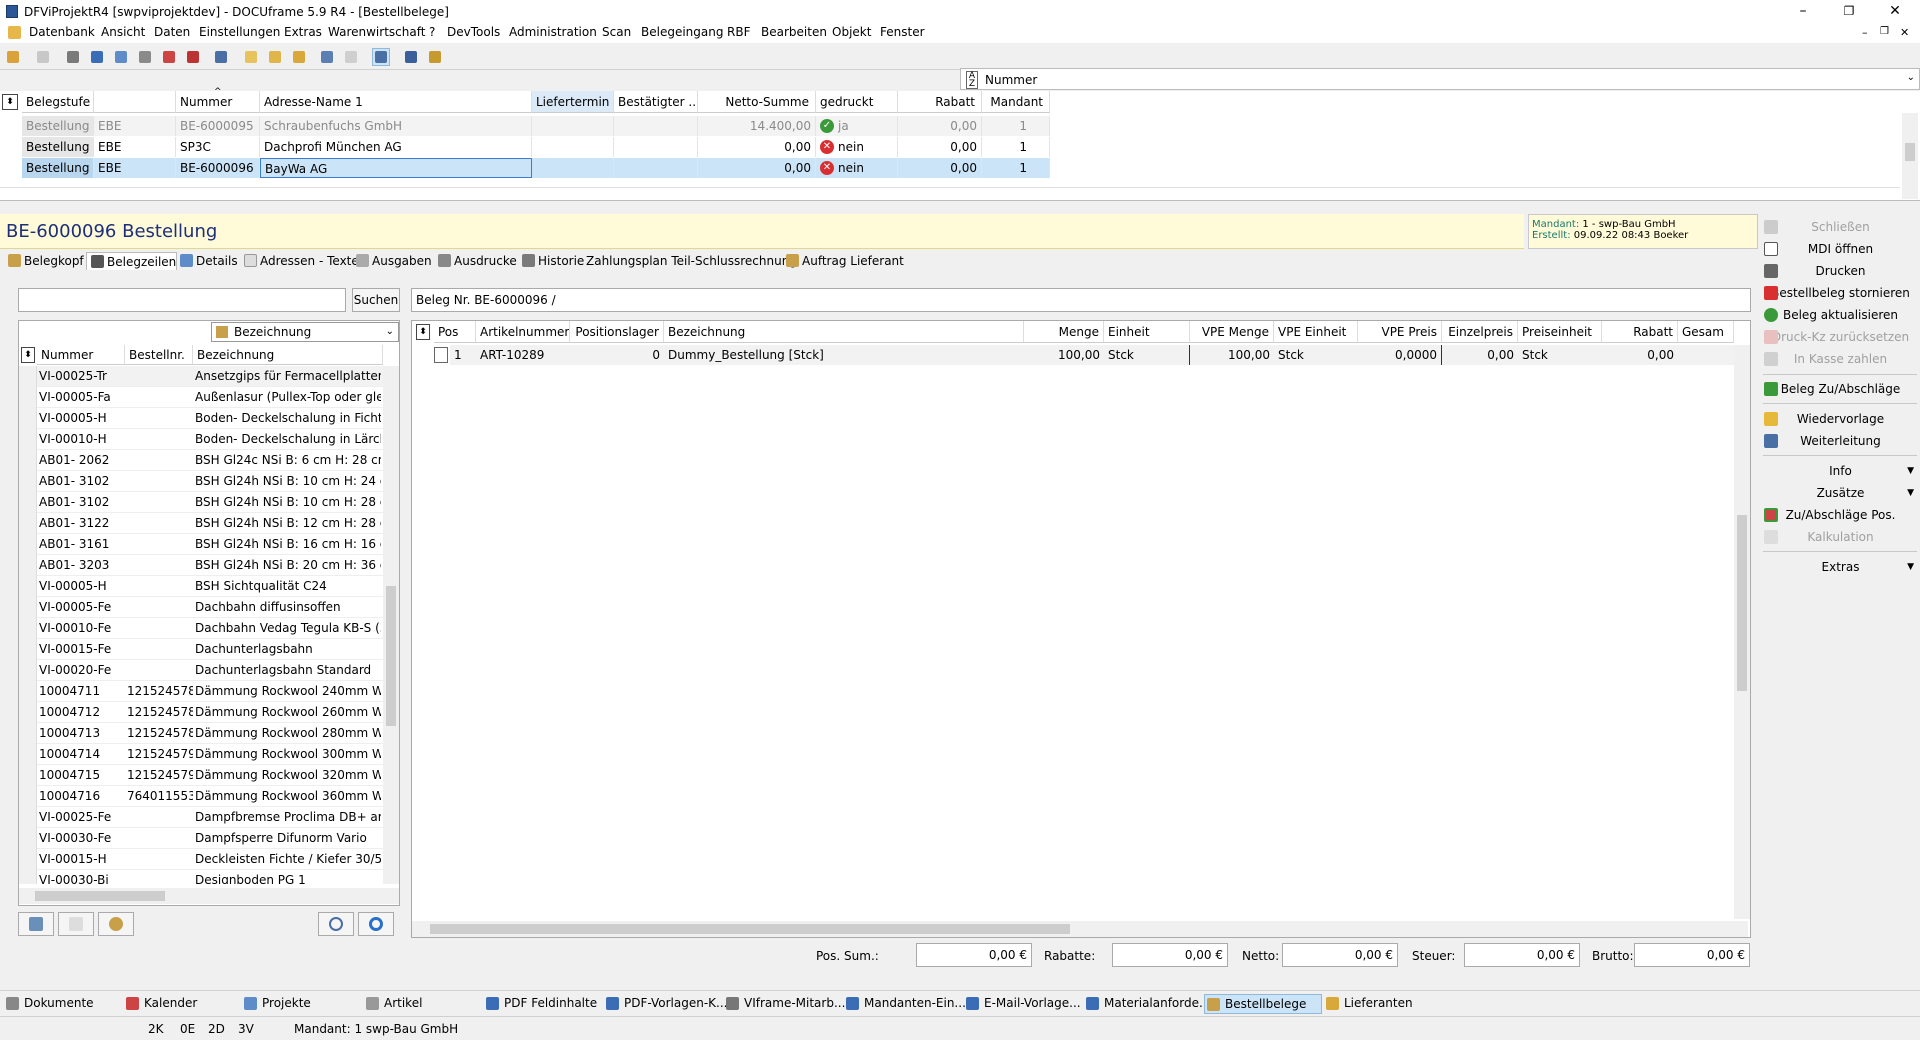 The height and width of the screenshot is (1040, 1920). Describe the element at coordinates (1840, 441) in the screenshot. I see `weiterleitung-button: Weiterleitung` at that location.